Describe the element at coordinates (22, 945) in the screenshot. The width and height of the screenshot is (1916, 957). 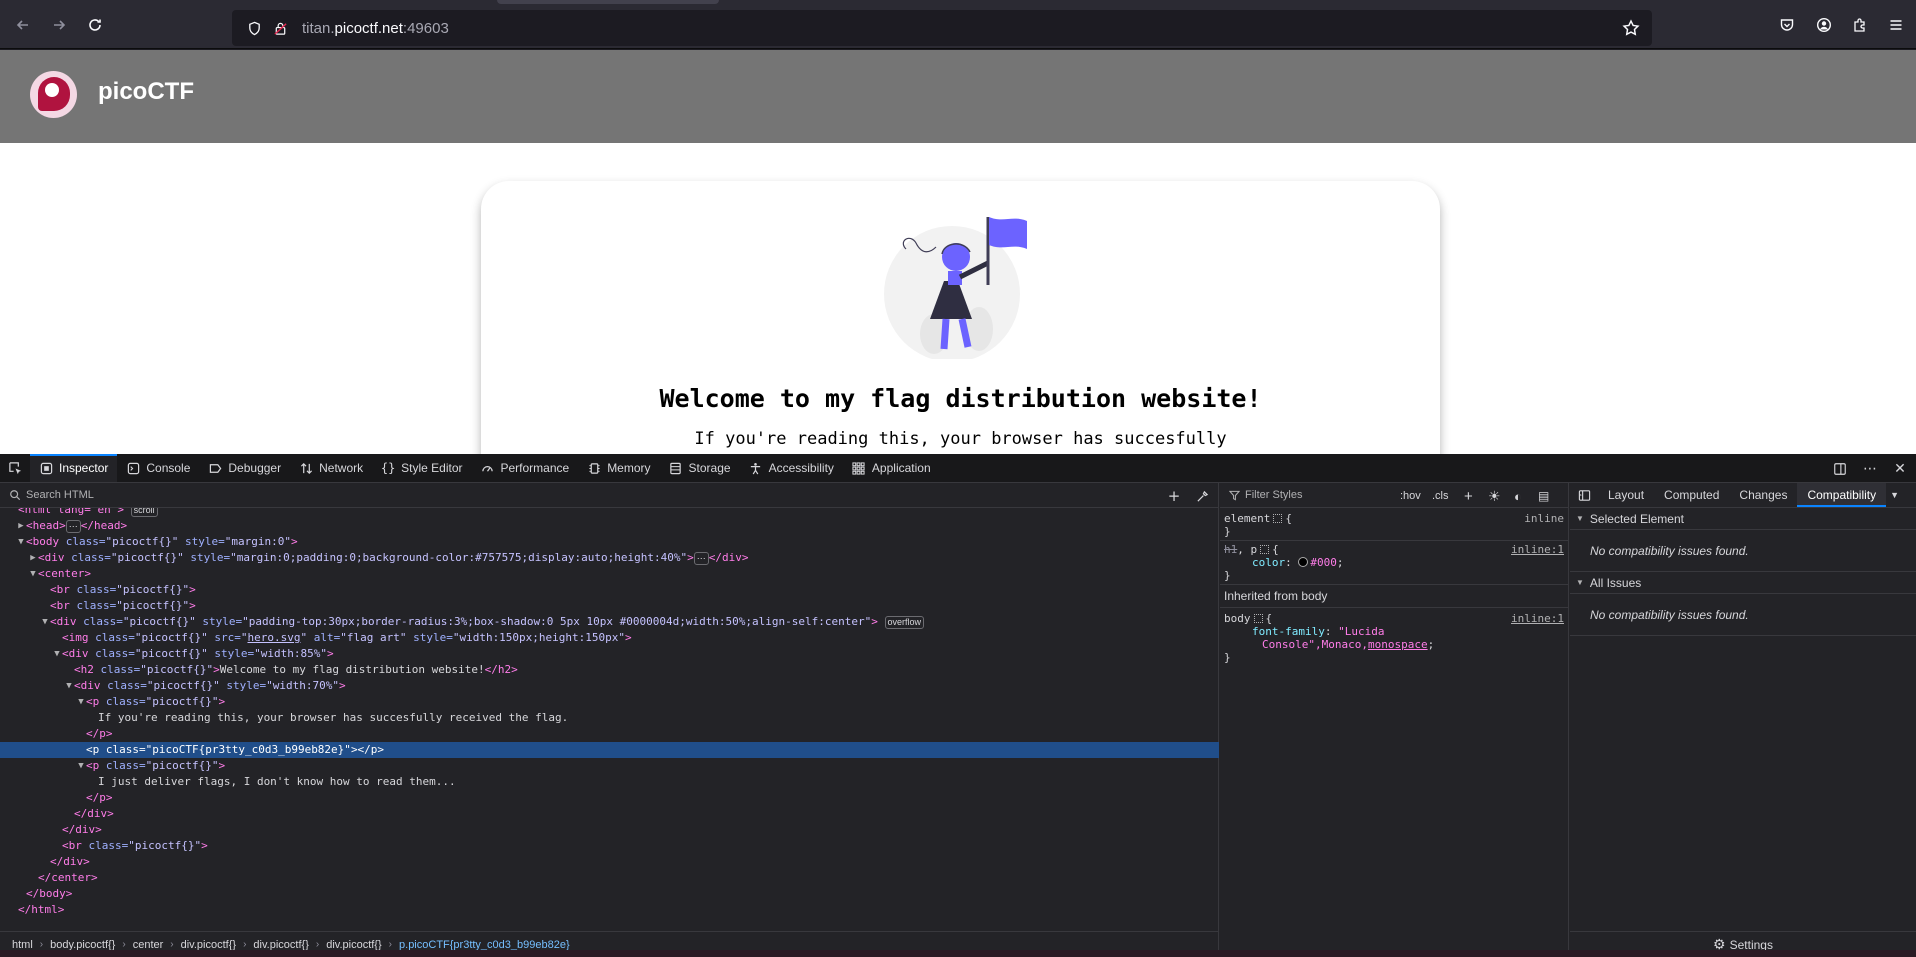
I see `breadcrumb-item: html` at that location.